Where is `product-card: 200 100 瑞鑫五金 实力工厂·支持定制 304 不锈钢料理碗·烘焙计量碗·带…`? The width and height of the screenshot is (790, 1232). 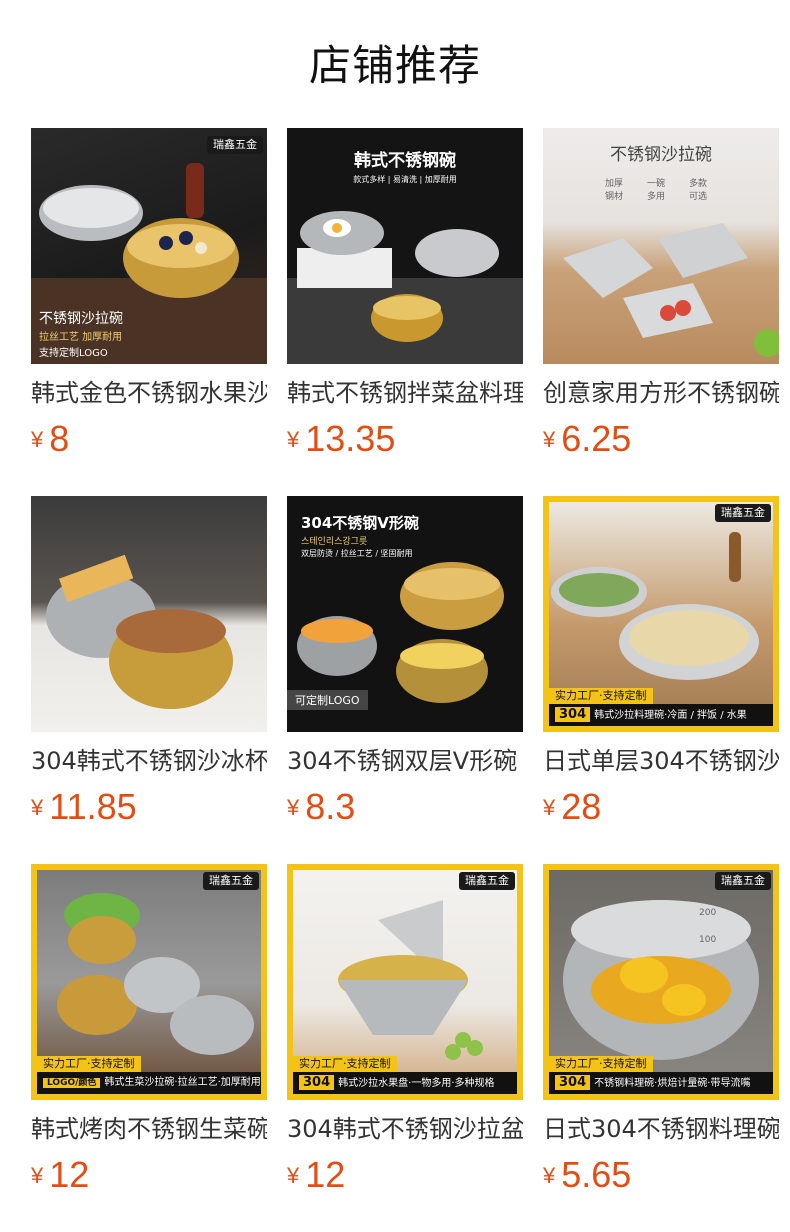 product-card: 200 100 瑞鑫五金 实力工厂·支持定制 304 不锈钢料理碗·烘焙计量碗·带… is located at coordinates (661, 1048).